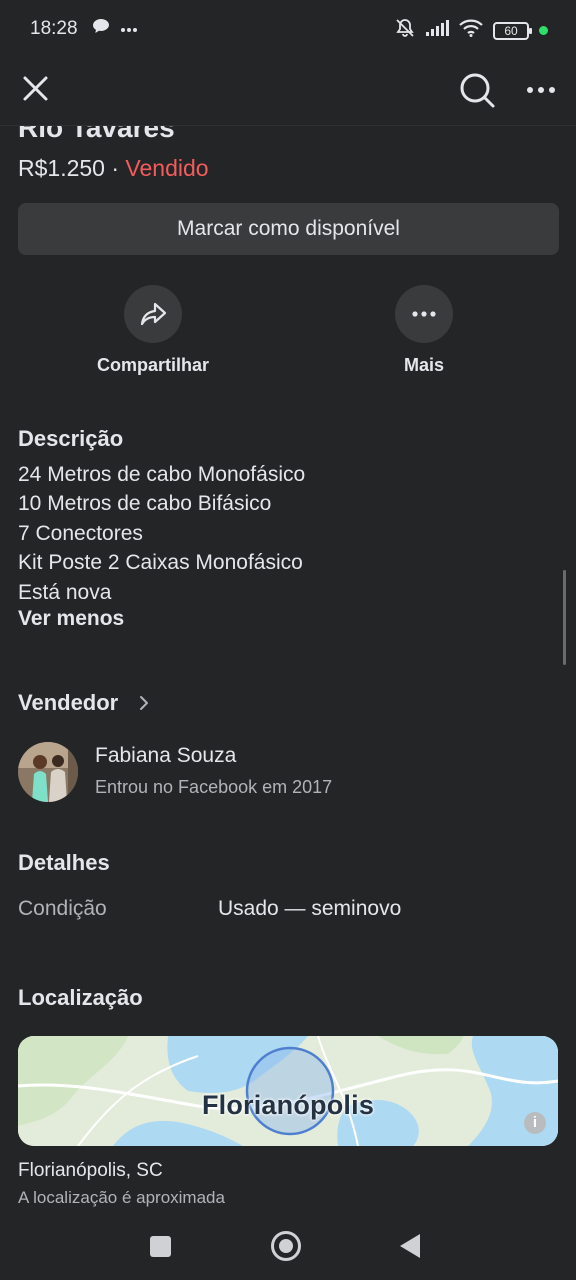 This screenshot has height=1280, width=576. What do you see at coordinates (71, 619) in the screenshot?
I see `see-less-link: Ver menos` at bounding box center [71, 619].